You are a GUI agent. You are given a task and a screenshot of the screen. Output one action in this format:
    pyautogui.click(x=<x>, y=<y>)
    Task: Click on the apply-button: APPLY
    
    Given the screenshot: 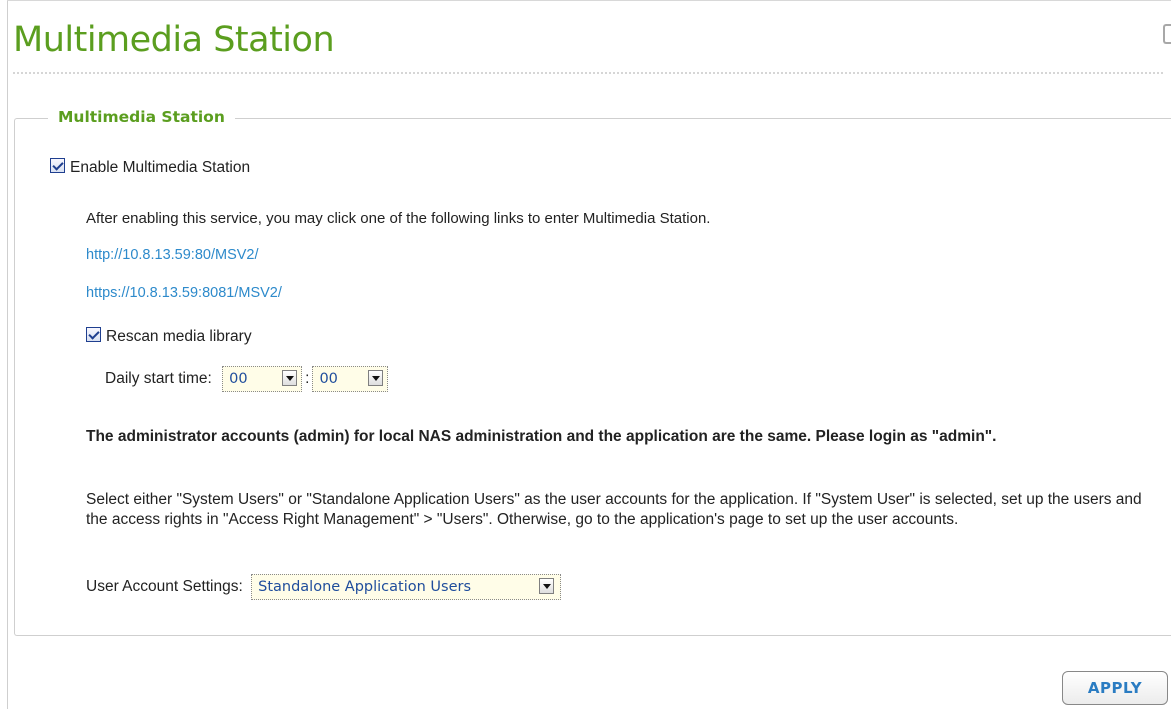 What is the action you would take?
    pyautogui.click(x=1115, y=688)
    